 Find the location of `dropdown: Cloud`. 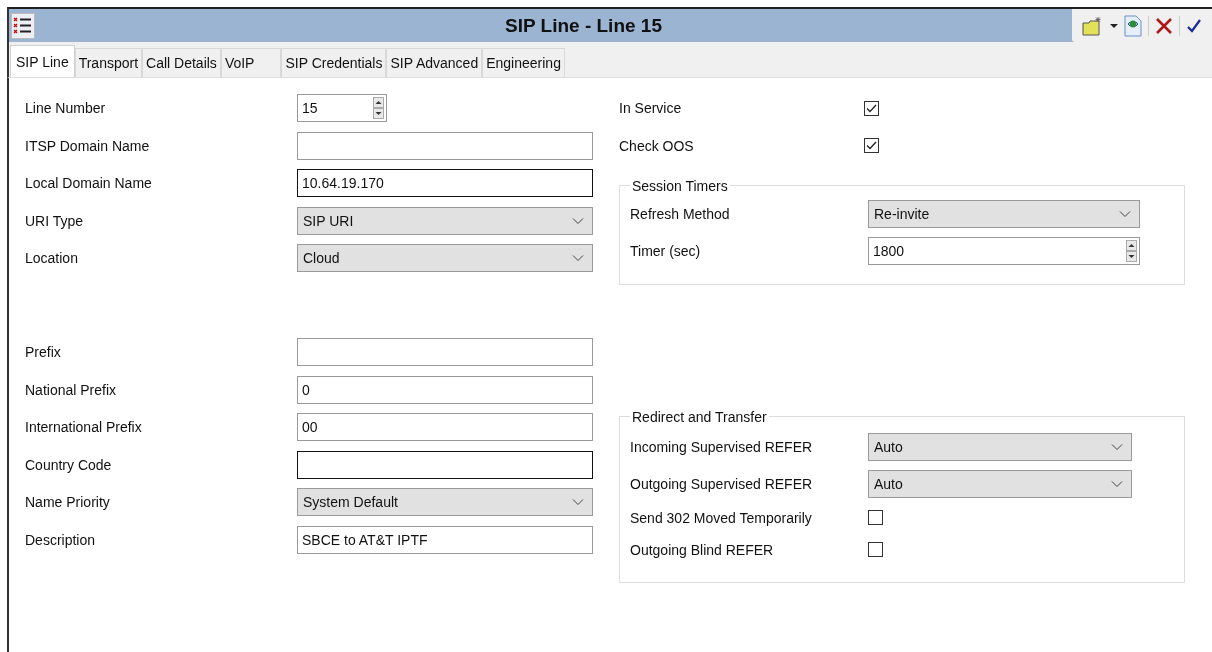

dropdown: Cloud is located at coordinates (445, 258).